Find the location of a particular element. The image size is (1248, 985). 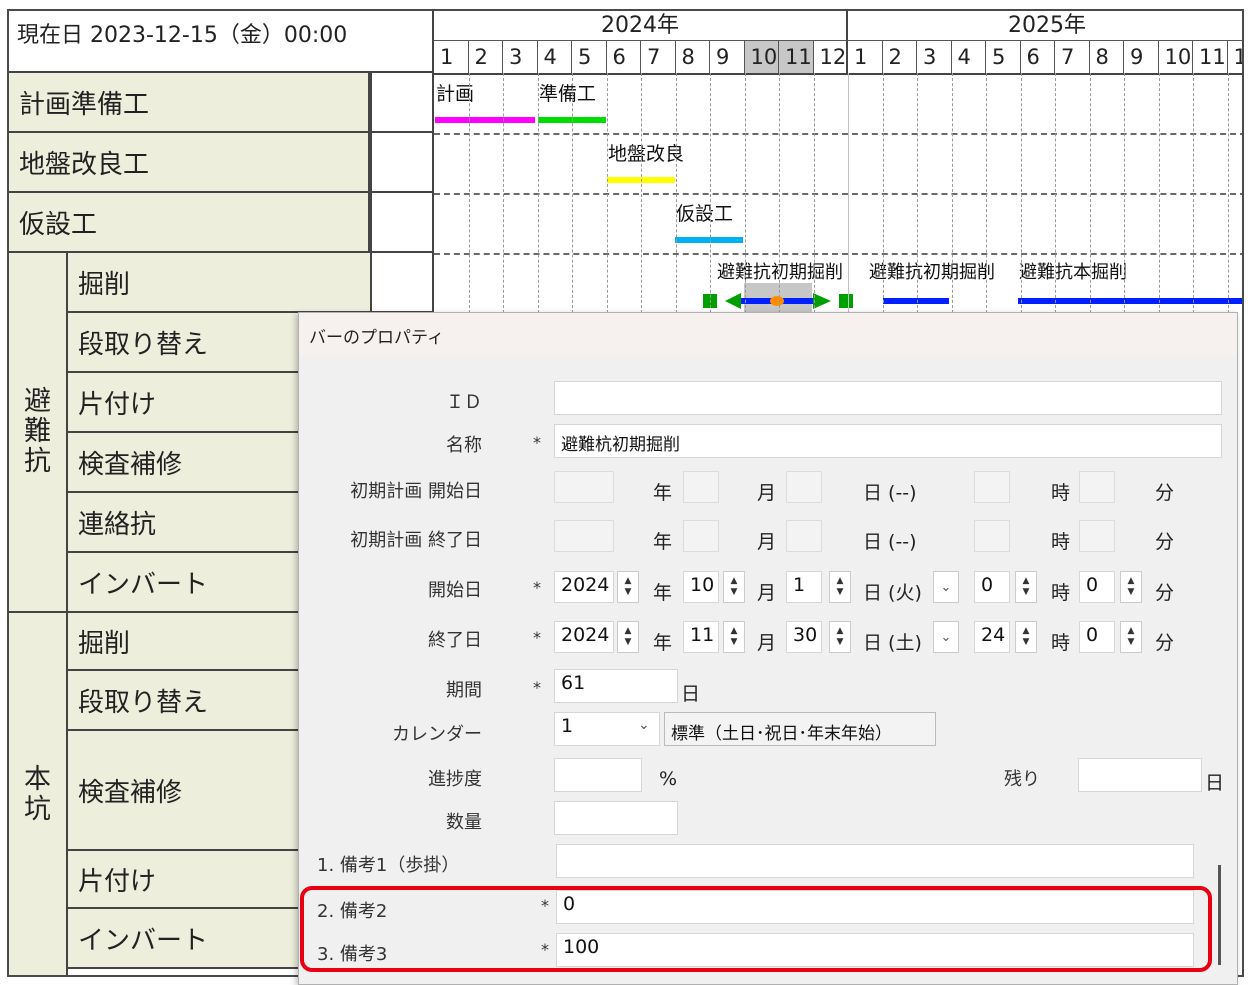

end-minute-field: 0 is located at coordinates (1097, 637).